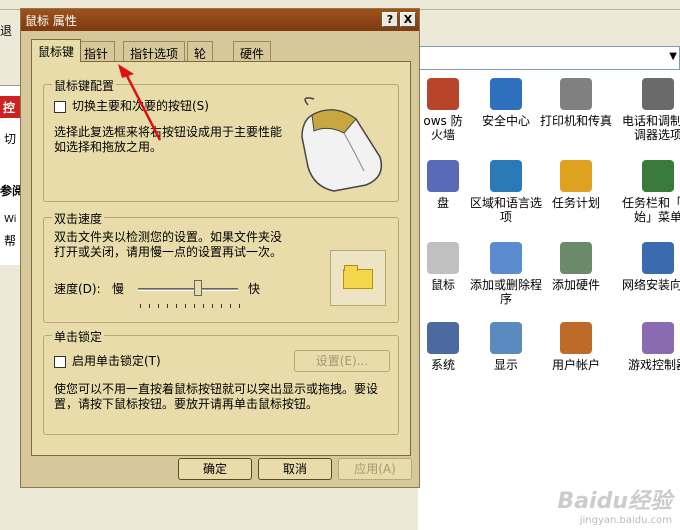 This screenshot has width=680, height=530. Describe the element at coordinates (84, 85) in the screenshot. I see `group-title-button-config: 鼠标键配置` at that location.